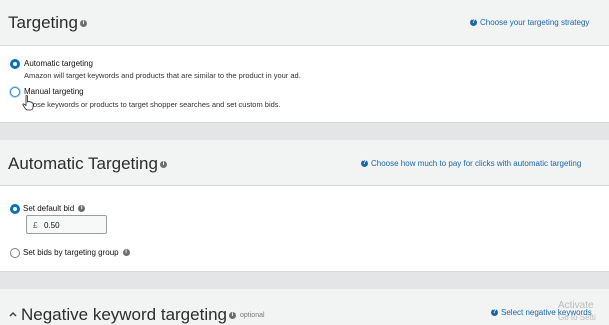 The height and width of the screenshot is (325, 609). What do you see at coordinates (28, 103) in the screenshot?
I see `hand-pointer-icon` at bounding box center [28, 103].